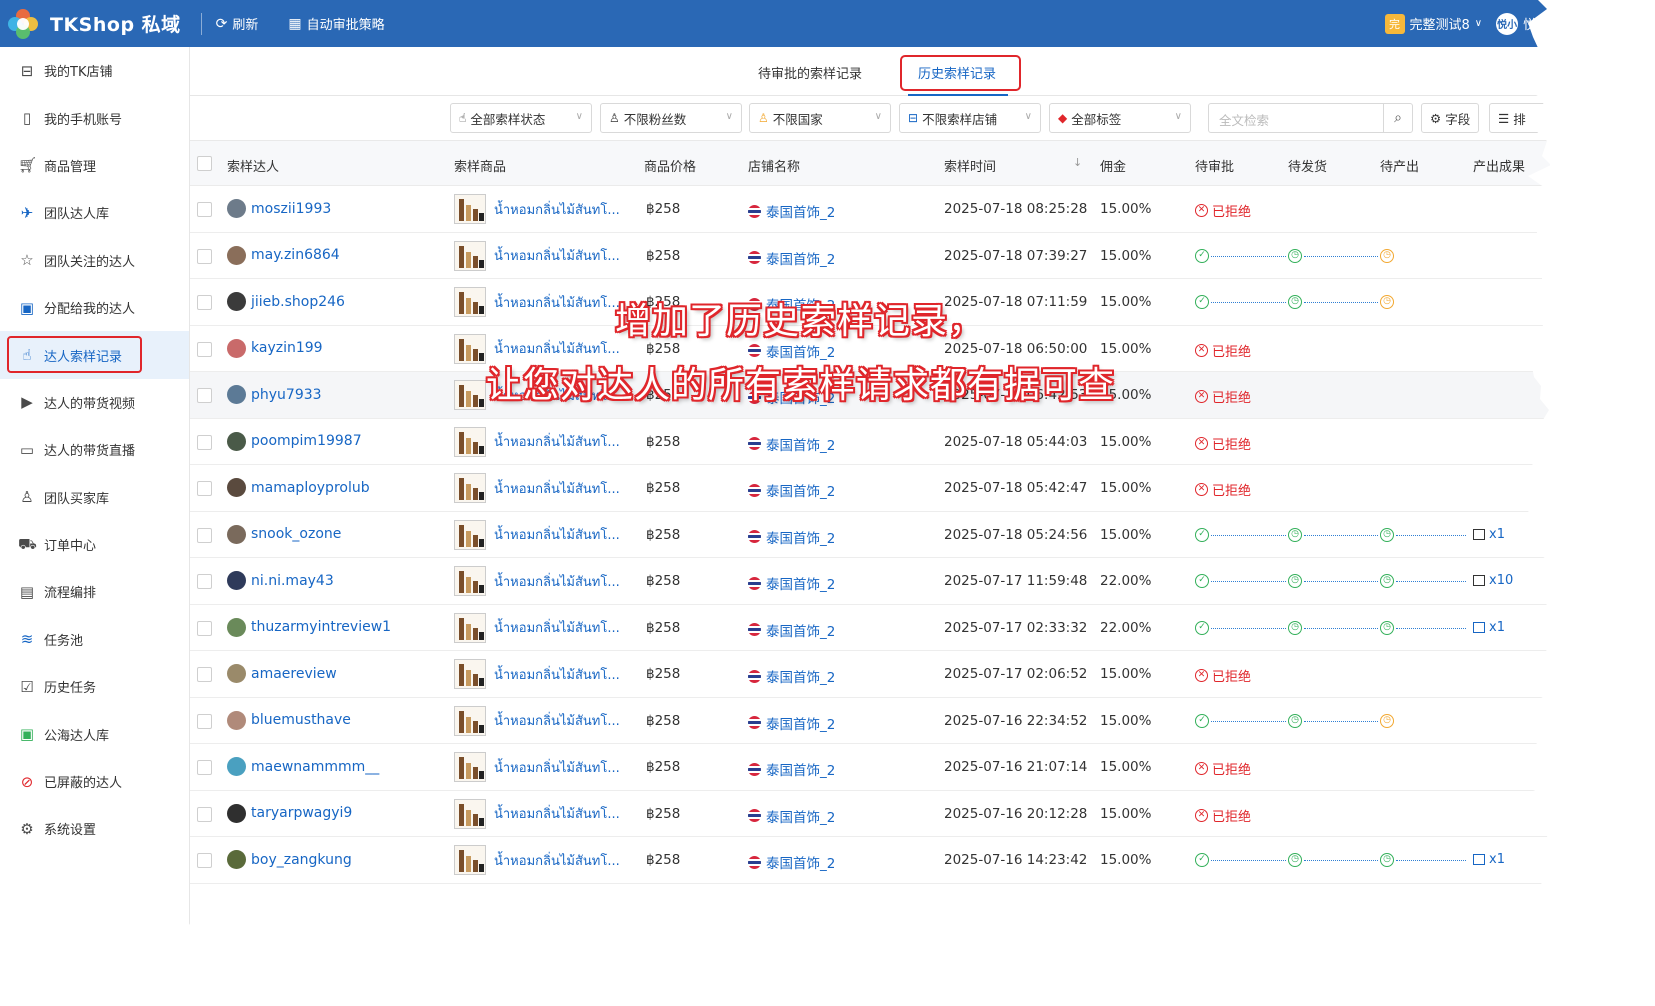 This screenshot has height=1006, width=1655. Describe the element at coordinates (236, 394) in the screenshot. I see `avatar` at that location.